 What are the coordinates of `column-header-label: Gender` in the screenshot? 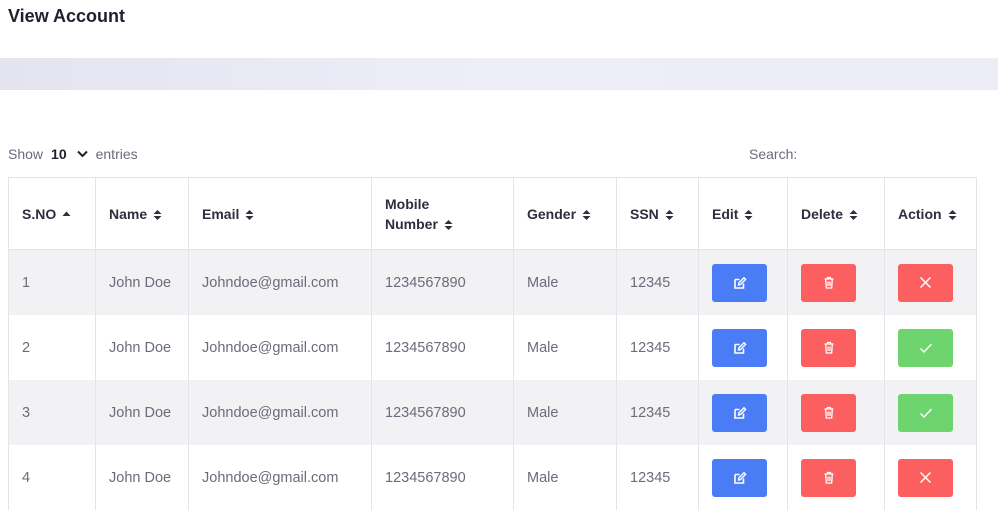 It's located at (552, 213).